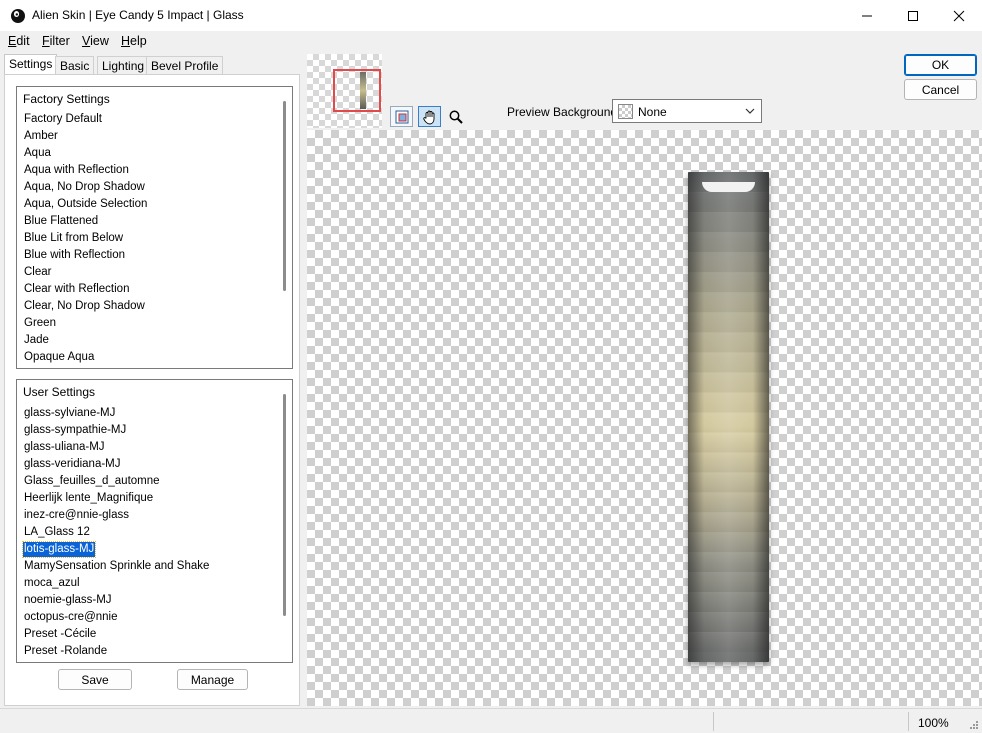 This screenshot has width=982, height=733. What do you see at coordinates (63, 119) in the screenshot?
I see `list-item: Factory Default` at bounding box center [63, 119].